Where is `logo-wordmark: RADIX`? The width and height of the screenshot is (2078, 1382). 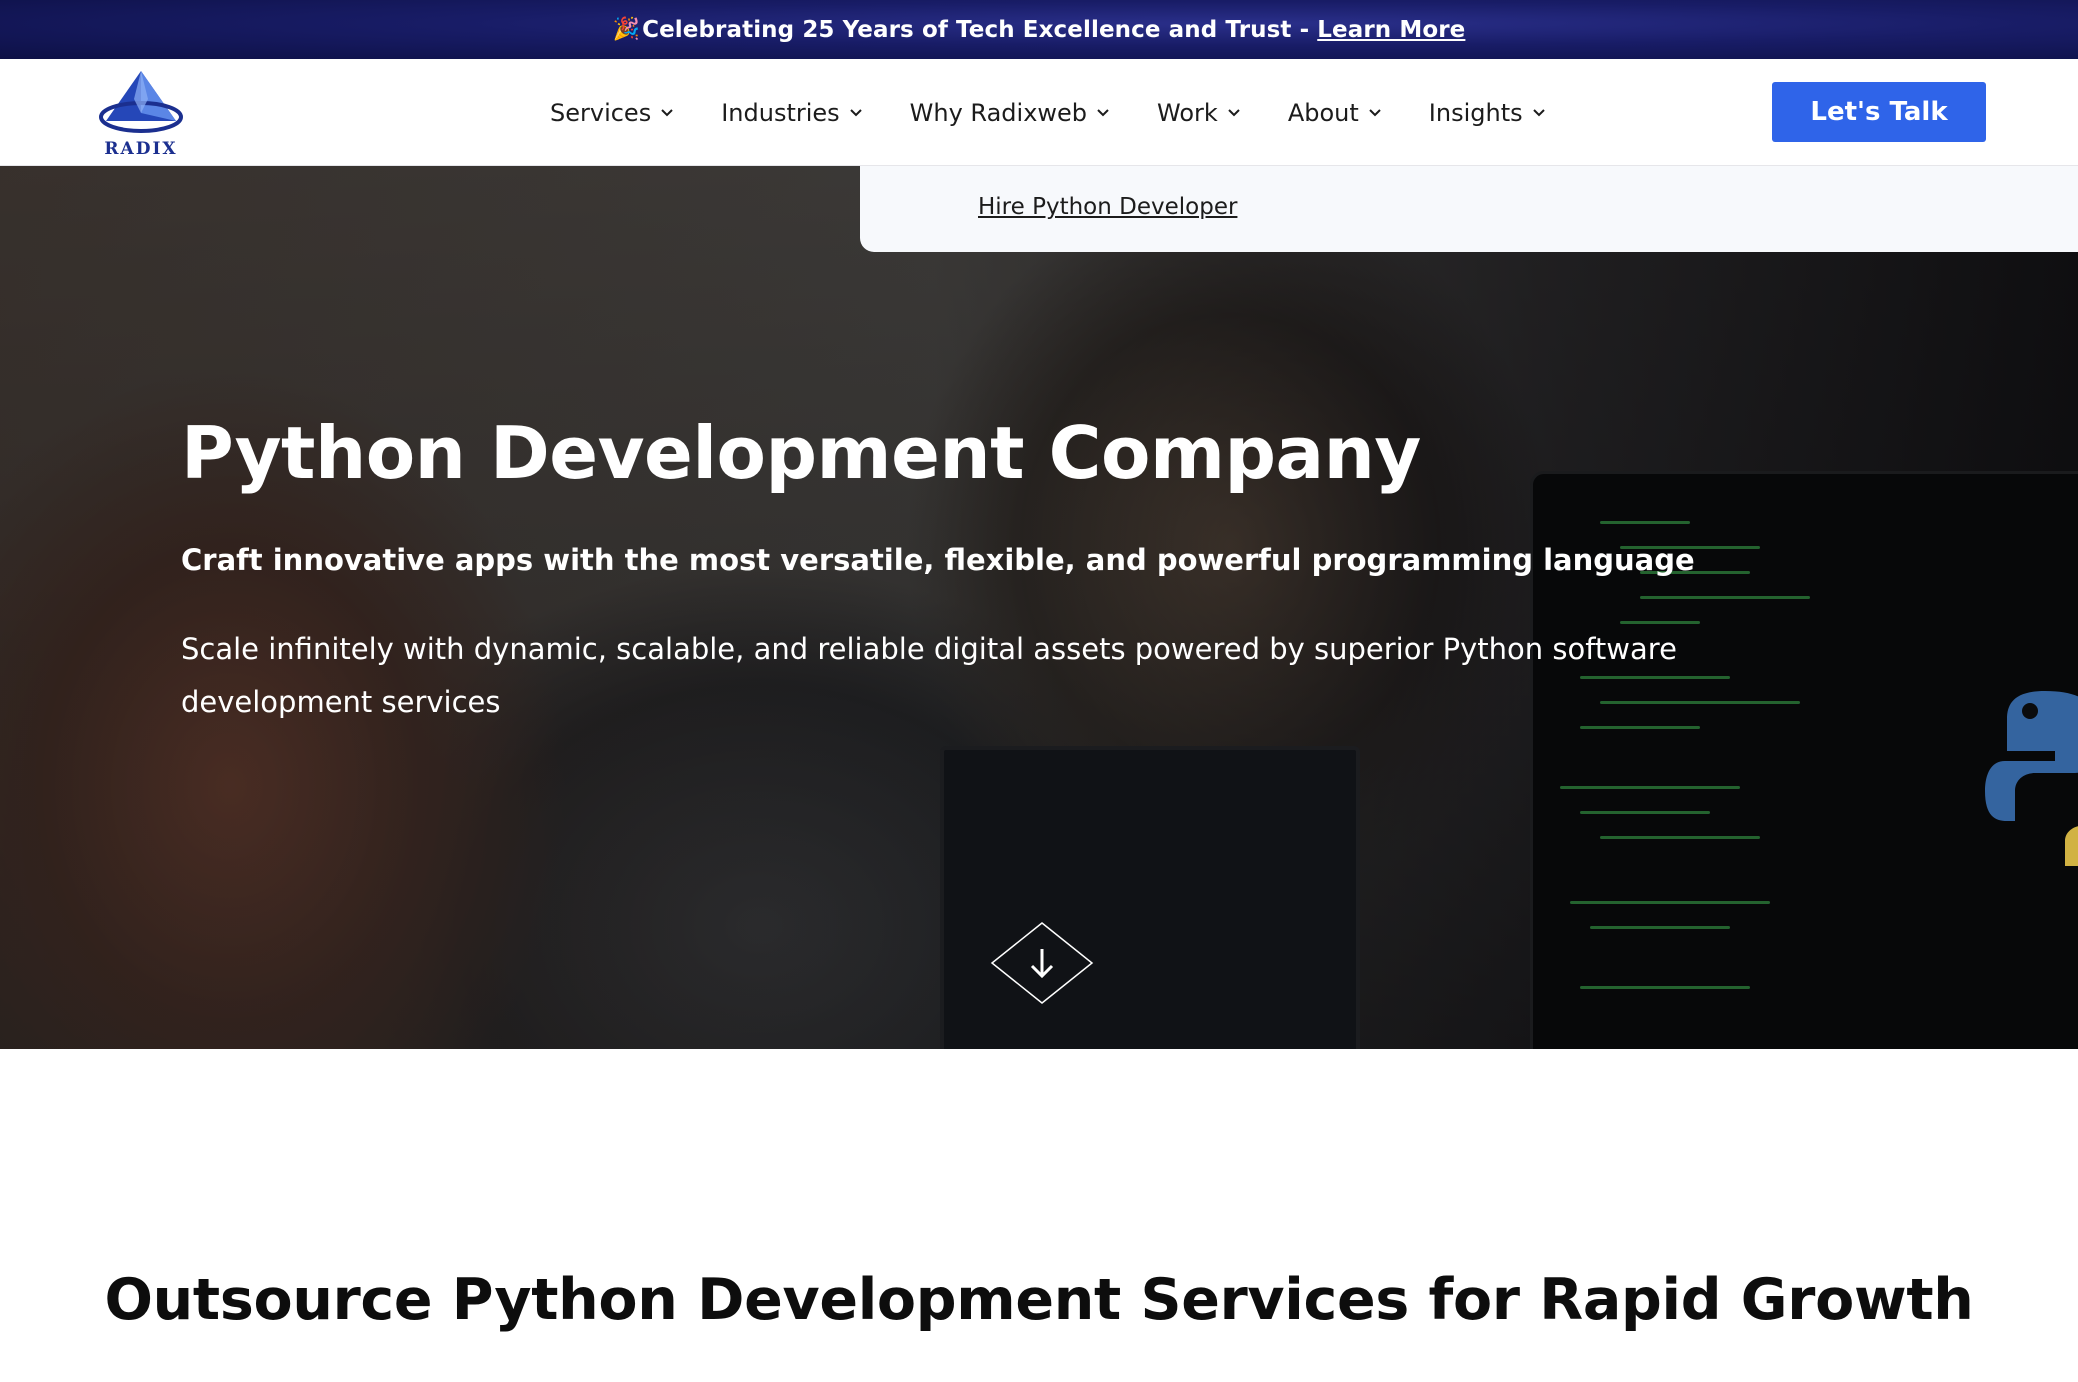
logo-wordmark: RADIX is located at coordinates (141, 149).